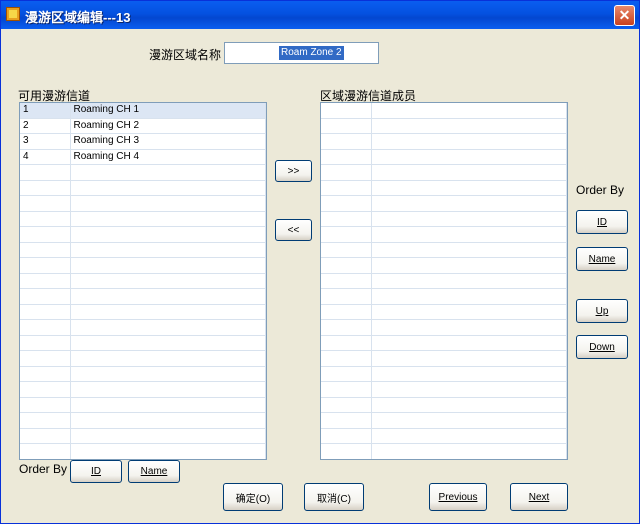 The width and height of the screenshot is (640, 524). I want to click on table-row: 1 Roaming CH 1, so click(143, 111).